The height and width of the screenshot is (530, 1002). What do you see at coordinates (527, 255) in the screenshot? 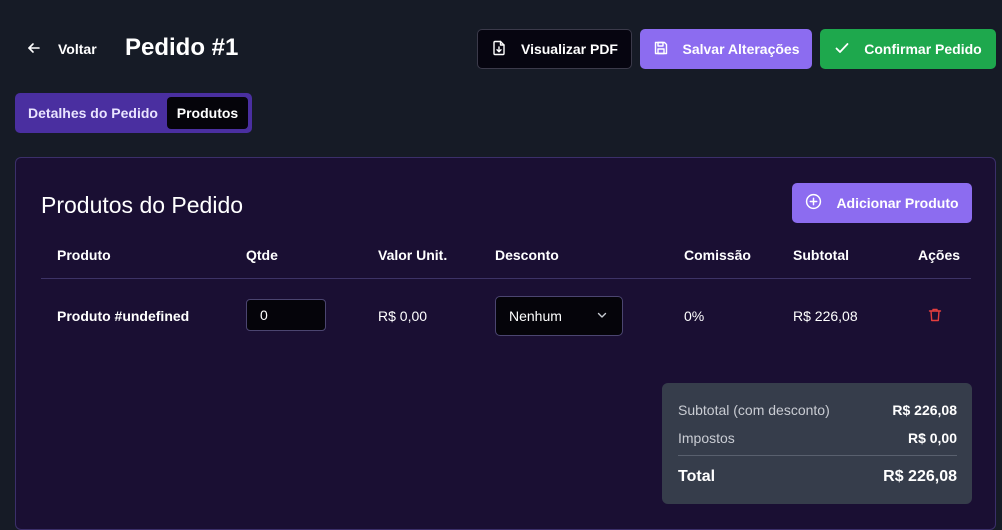
I see `column-header-discount: Desconto` at bounding box center [527, 255].